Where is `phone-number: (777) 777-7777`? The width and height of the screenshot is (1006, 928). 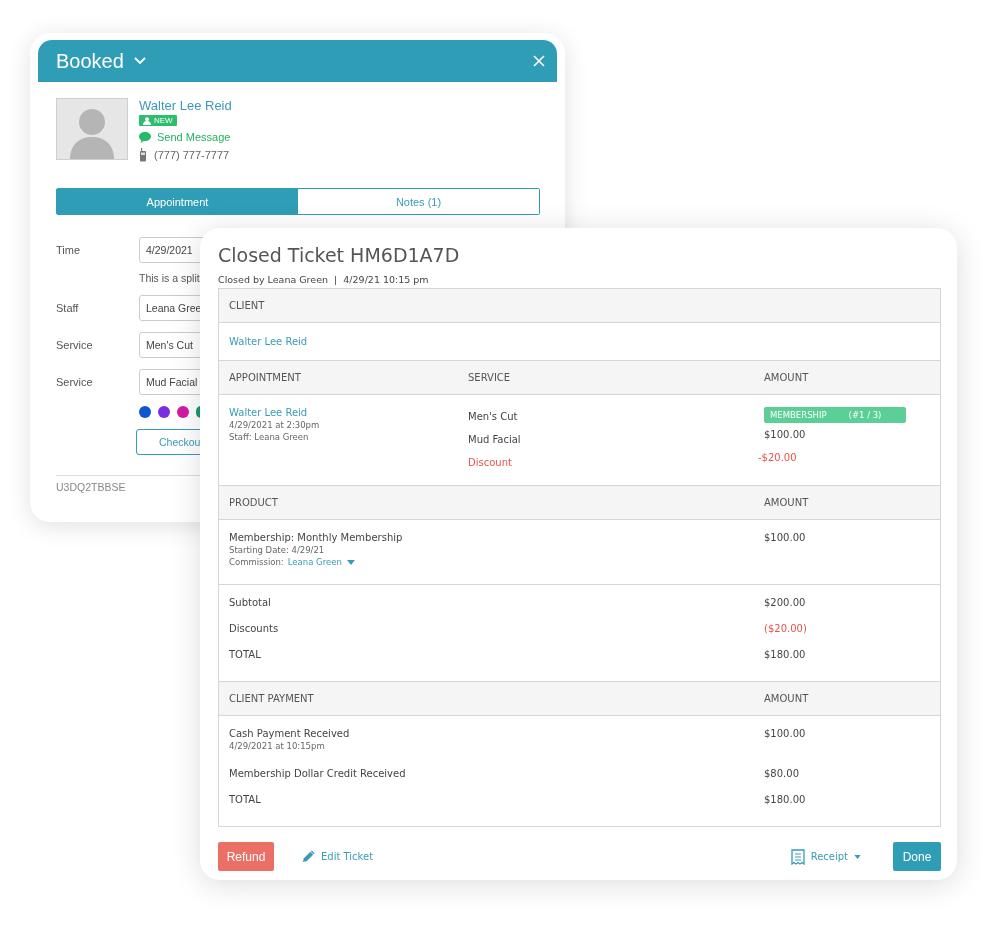 phone-number: (777) 777-7777 is located at coordinates (192, 155).